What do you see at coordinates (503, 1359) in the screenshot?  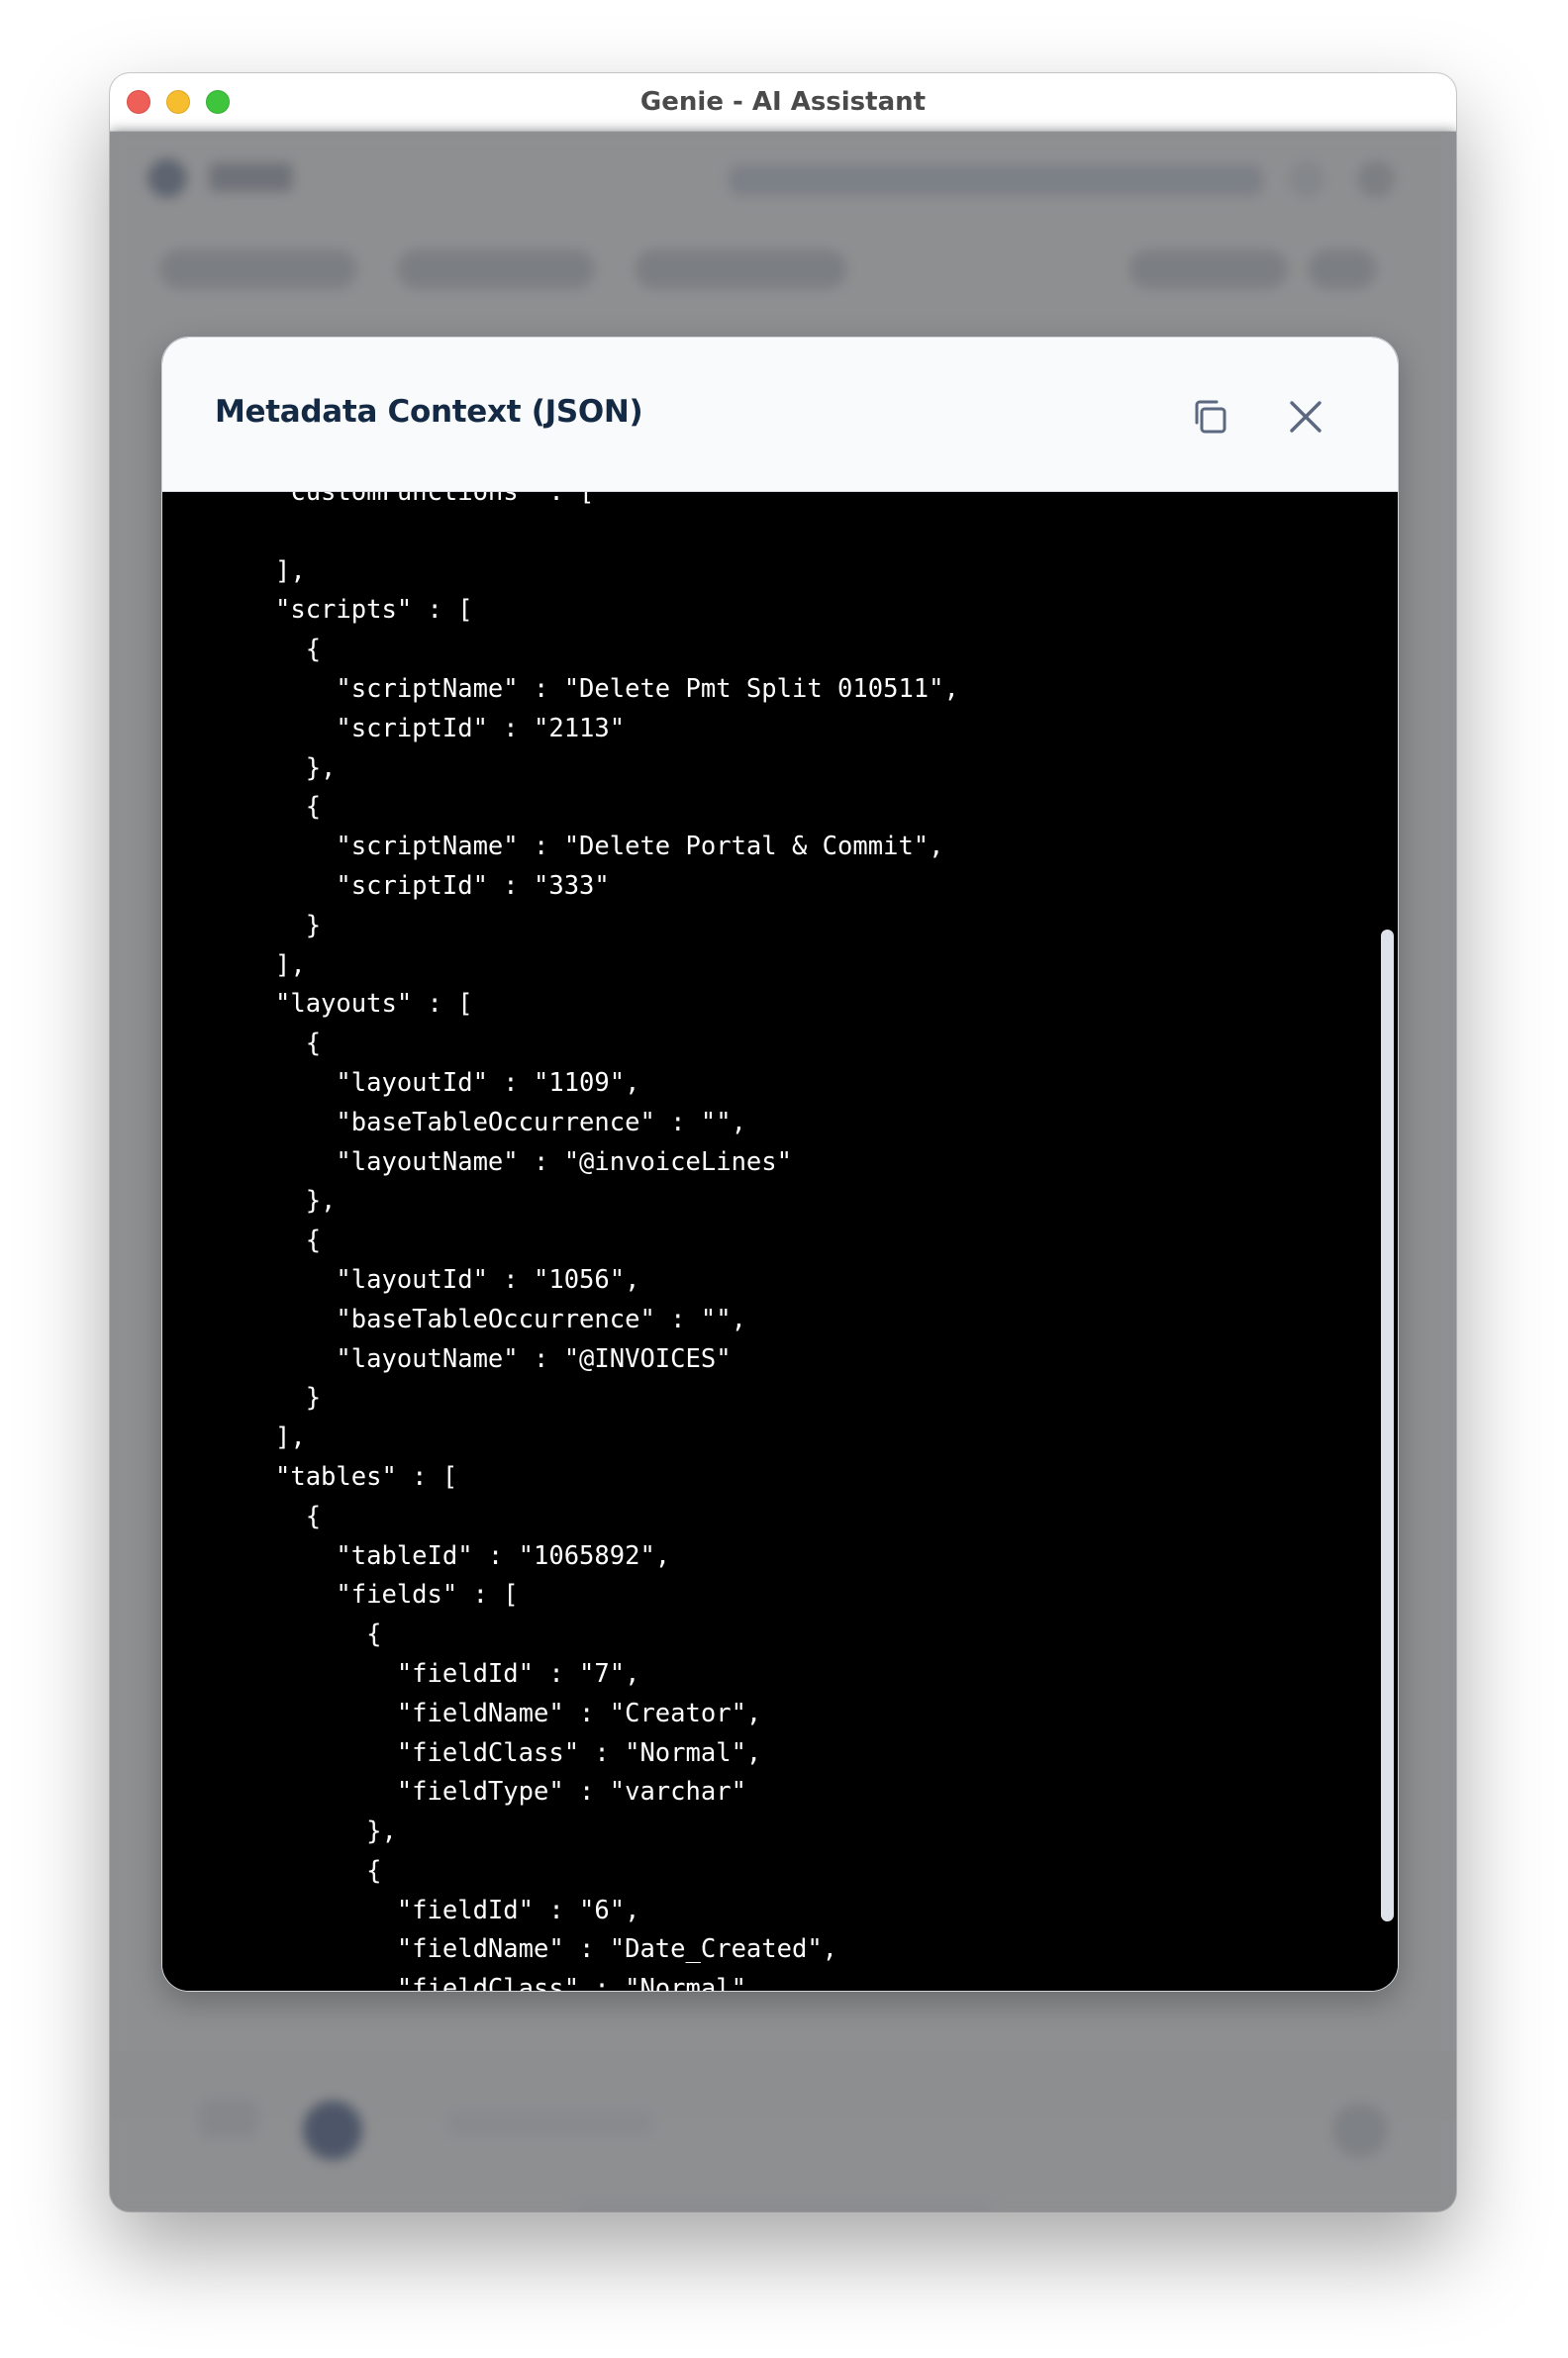 I see `code-line: "layoutName" : "@INVOICES"` at bounding box center [503, 1359].